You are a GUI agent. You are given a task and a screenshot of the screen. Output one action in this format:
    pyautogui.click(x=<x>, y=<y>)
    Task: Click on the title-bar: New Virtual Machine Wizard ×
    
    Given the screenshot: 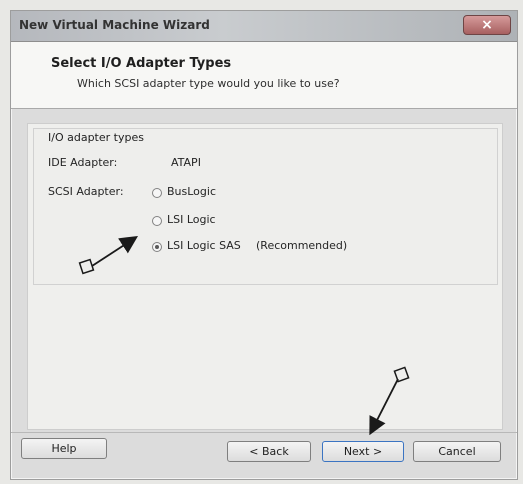 What is the action you would take?
    pyautogui.click(x=264, y=26)
    